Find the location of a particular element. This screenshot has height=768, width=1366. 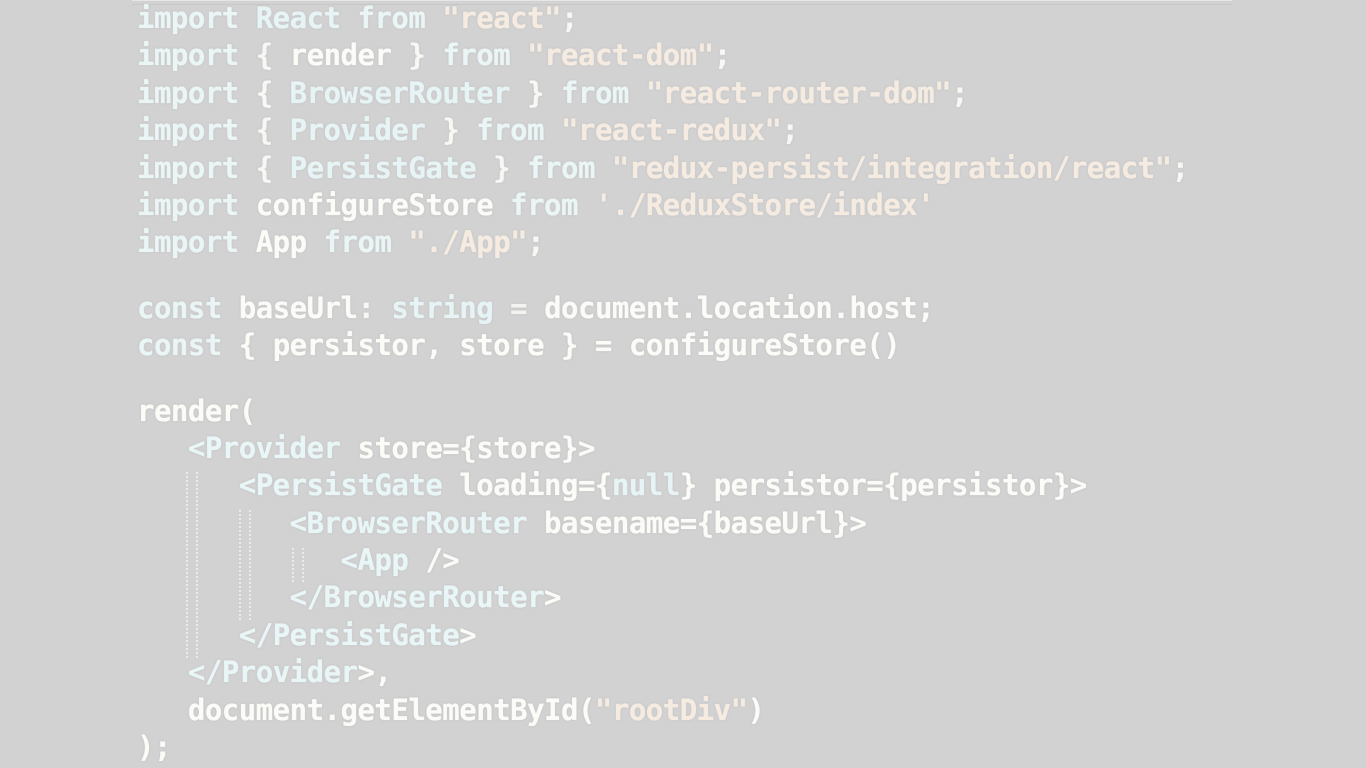

code-token: basename={baseUrl}> is located at coordinates (697, 522).